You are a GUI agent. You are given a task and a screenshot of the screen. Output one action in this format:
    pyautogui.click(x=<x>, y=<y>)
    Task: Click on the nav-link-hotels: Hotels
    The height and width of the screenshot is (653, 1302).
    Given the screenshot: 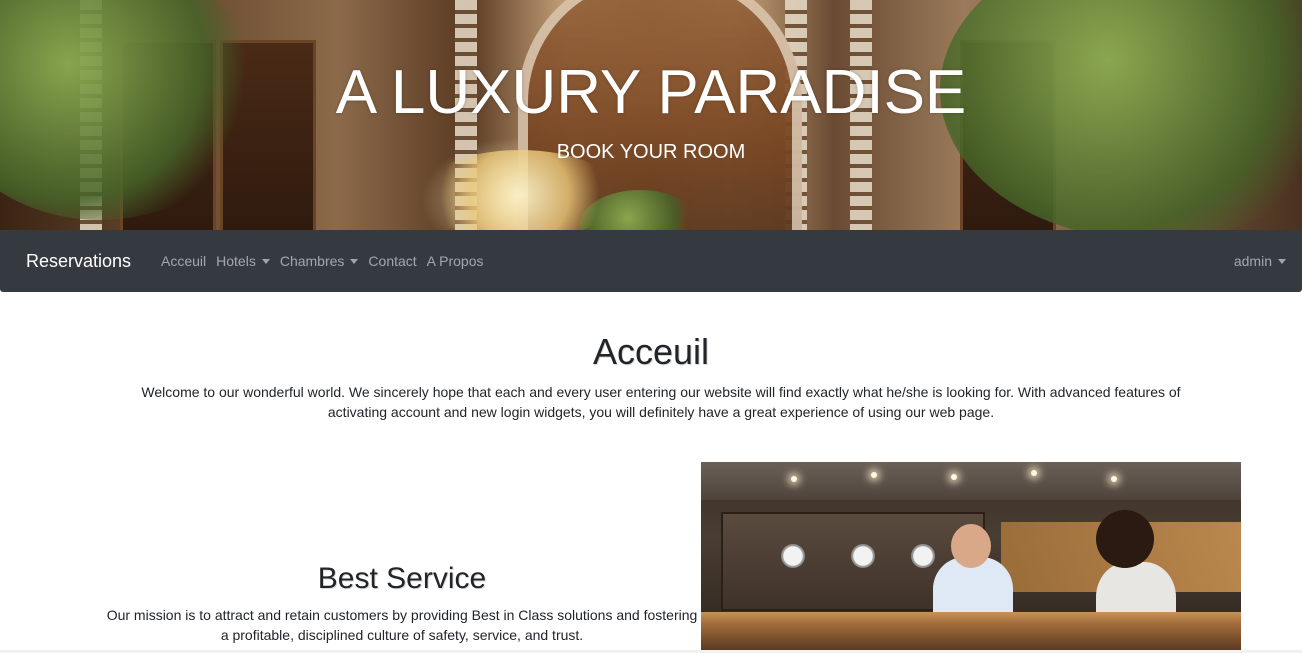 What is the action you would take?
    pyautogui.click(x=243, y=261)
    